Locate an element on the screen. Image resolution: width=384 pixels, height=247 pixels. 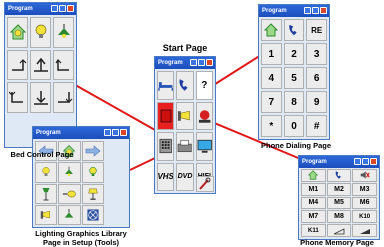
vhs-label: VHS is located at coordinates (165, 177).